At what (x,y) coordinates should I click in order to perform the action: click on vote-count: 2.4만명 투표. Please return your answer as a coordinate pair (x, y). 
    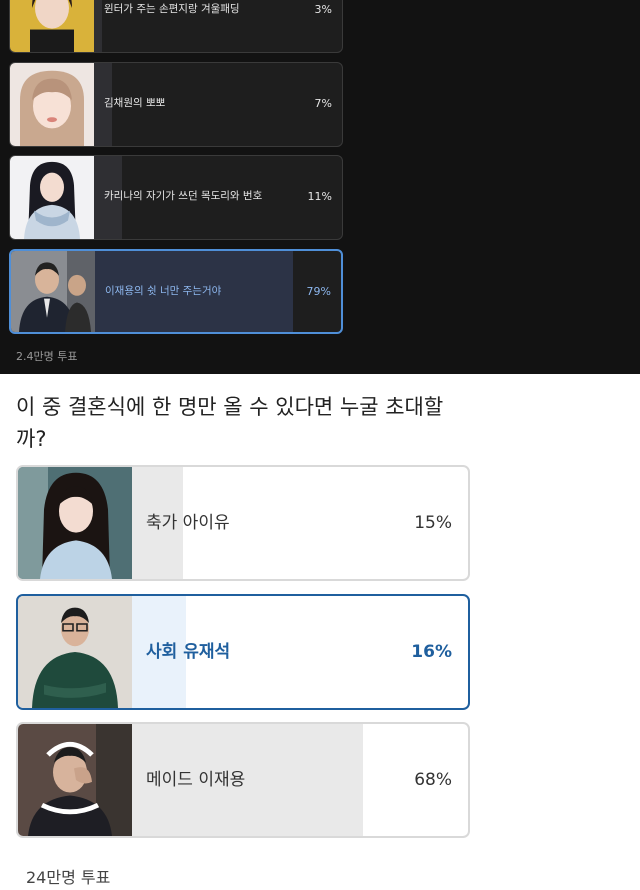
    Looking at the image, I should click on (47, 356).